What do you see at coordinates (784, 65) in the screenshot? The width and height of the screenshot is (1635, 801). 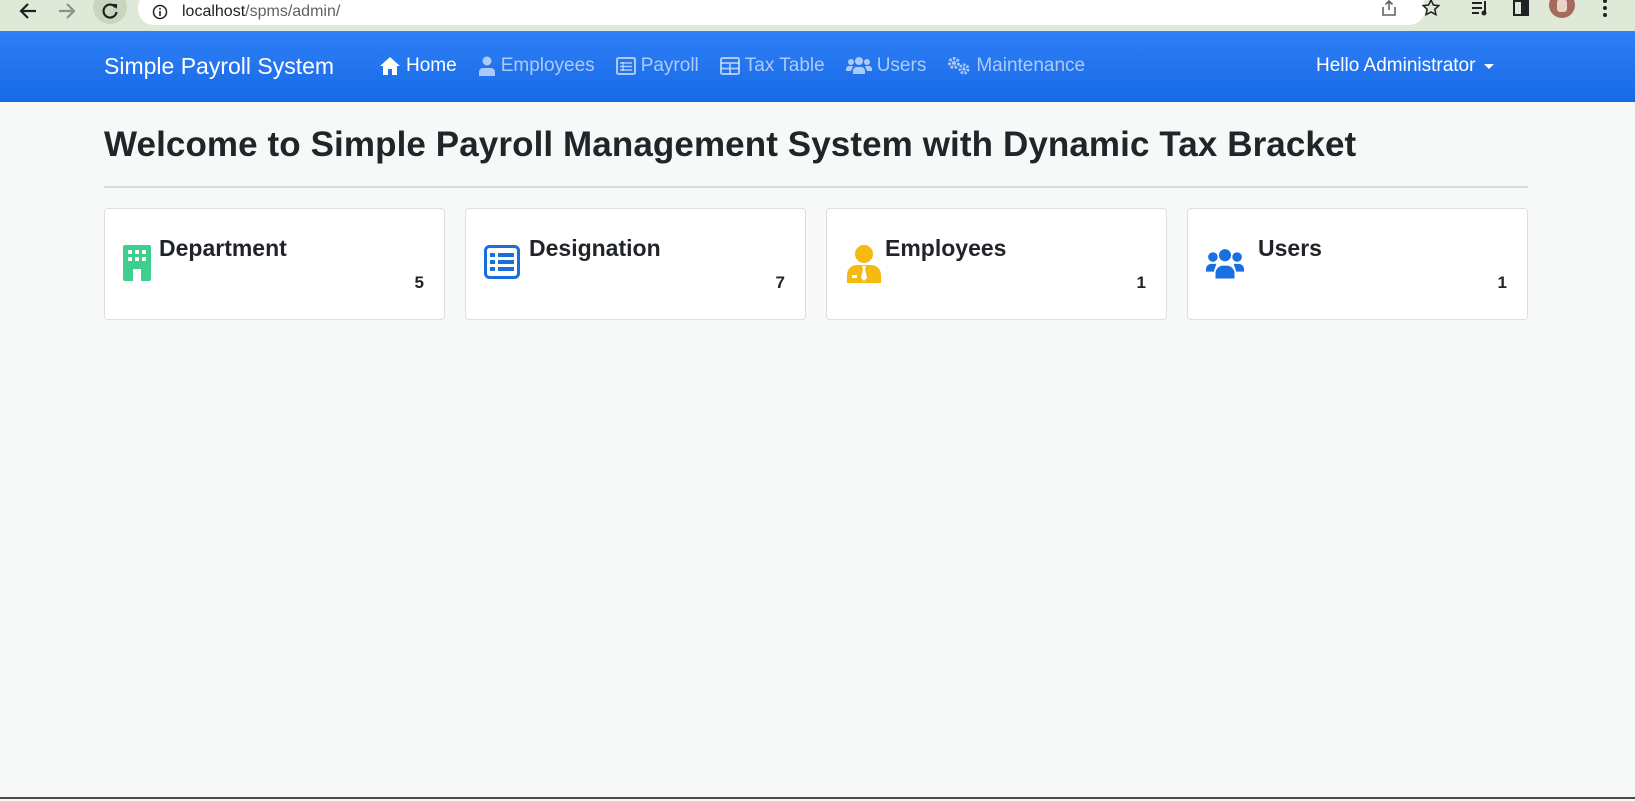 I see `nav-item-label: Tax Table` at bounding box center [784, 65].